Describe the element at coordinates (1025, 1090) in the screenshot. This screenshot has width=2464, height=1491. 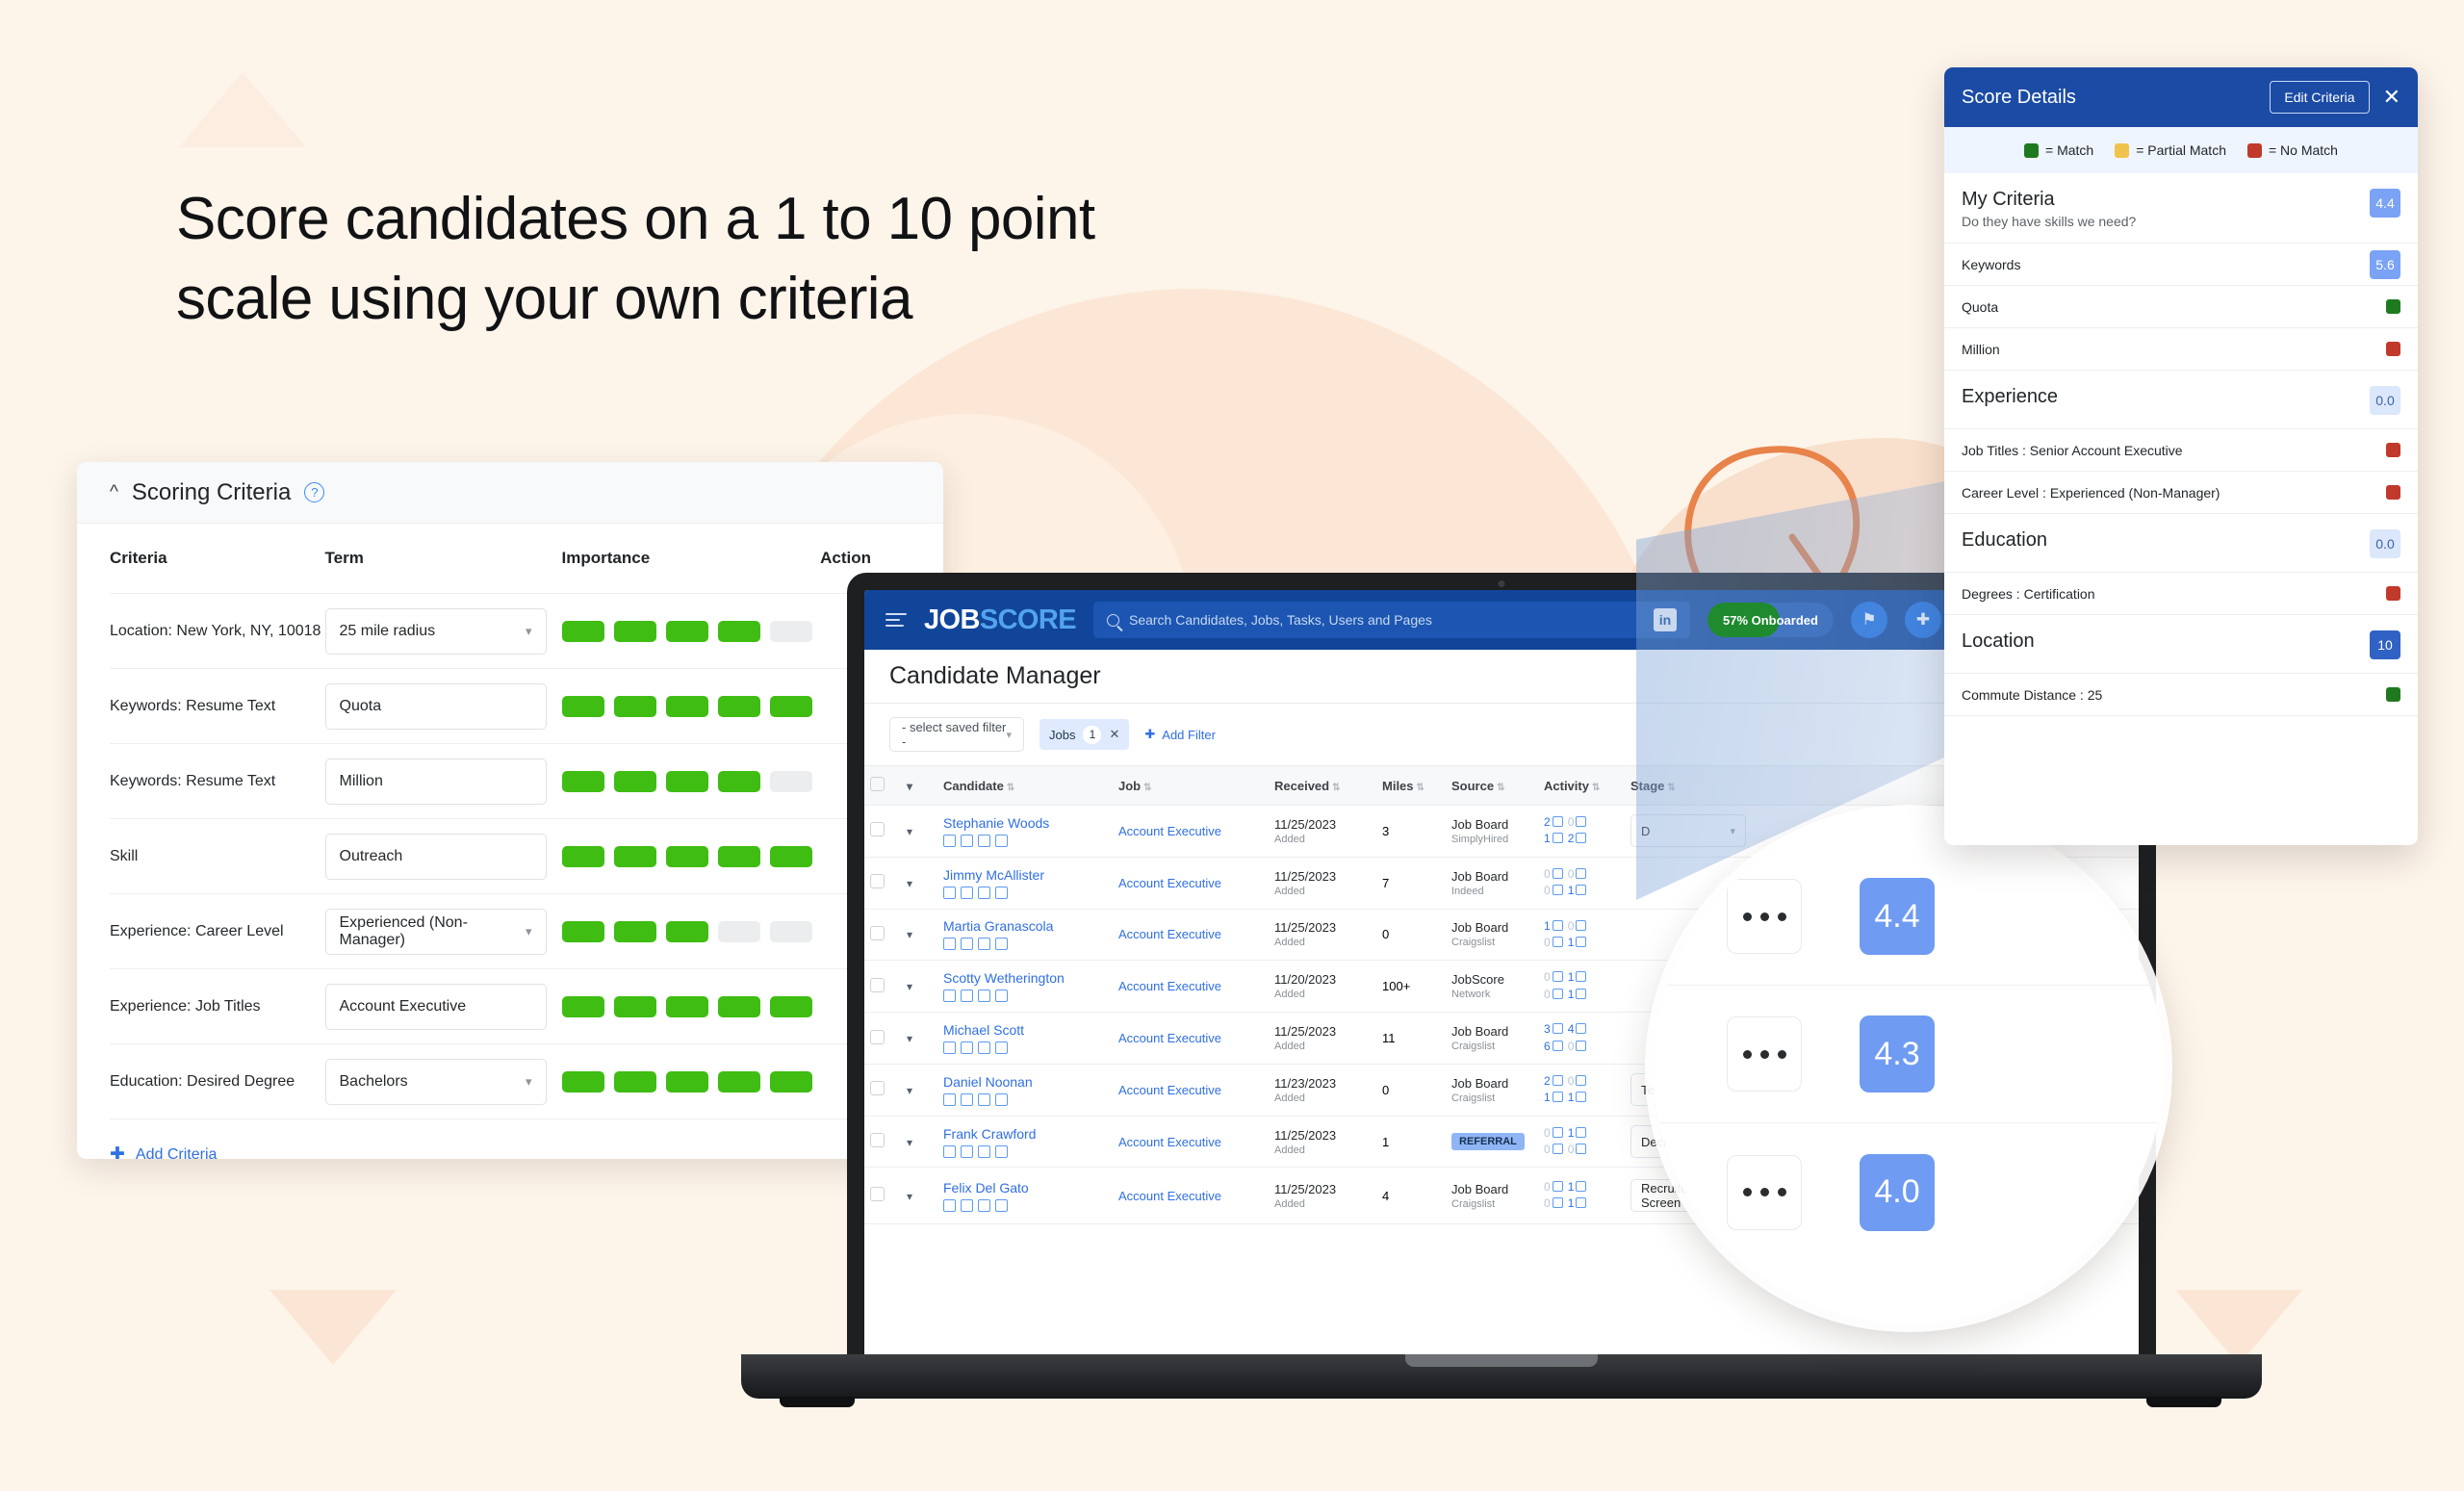
I see `candidate-cell: Daniel Noonan` at that location.